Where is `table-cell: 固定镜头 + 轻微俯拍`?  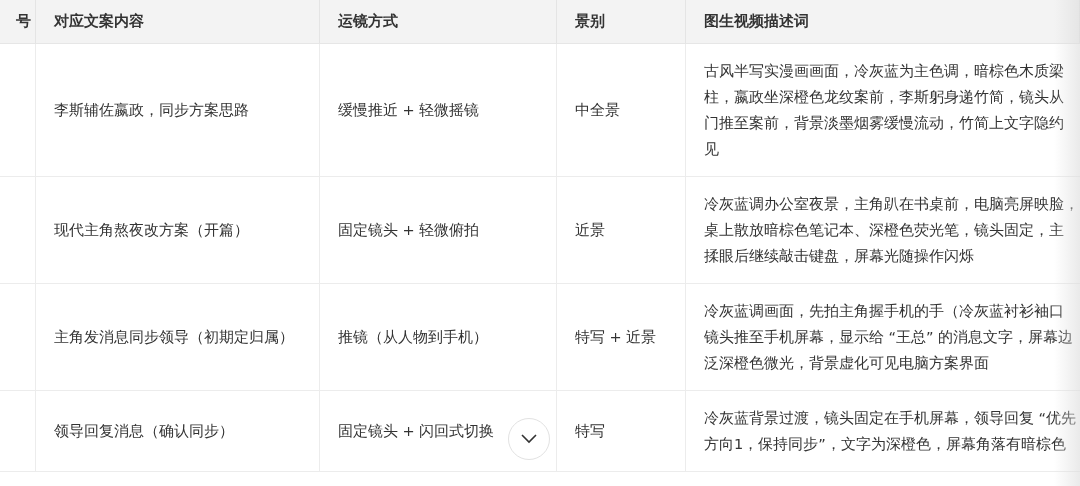
table-cell: 固定镜头 + 轻微俯拍 is located at coordinates (438, 230).